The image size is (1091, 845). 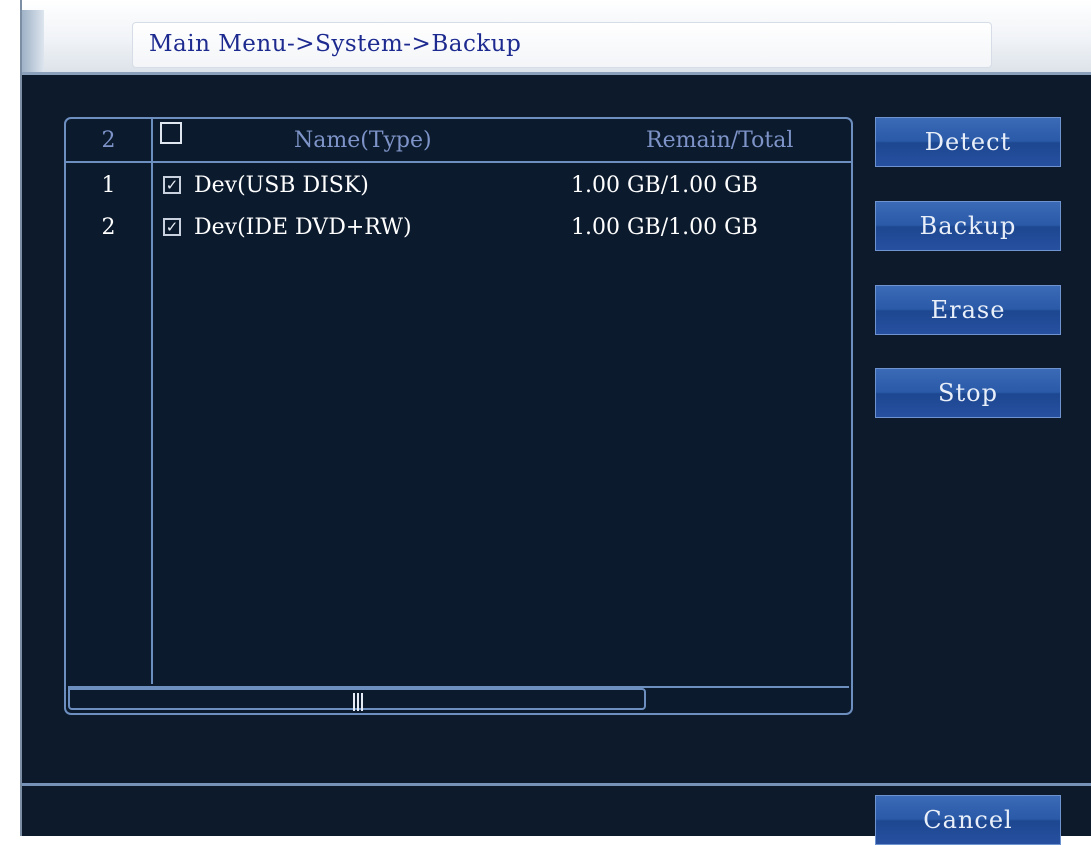 I want to click on footer-divider, so click(x=556, y=784).